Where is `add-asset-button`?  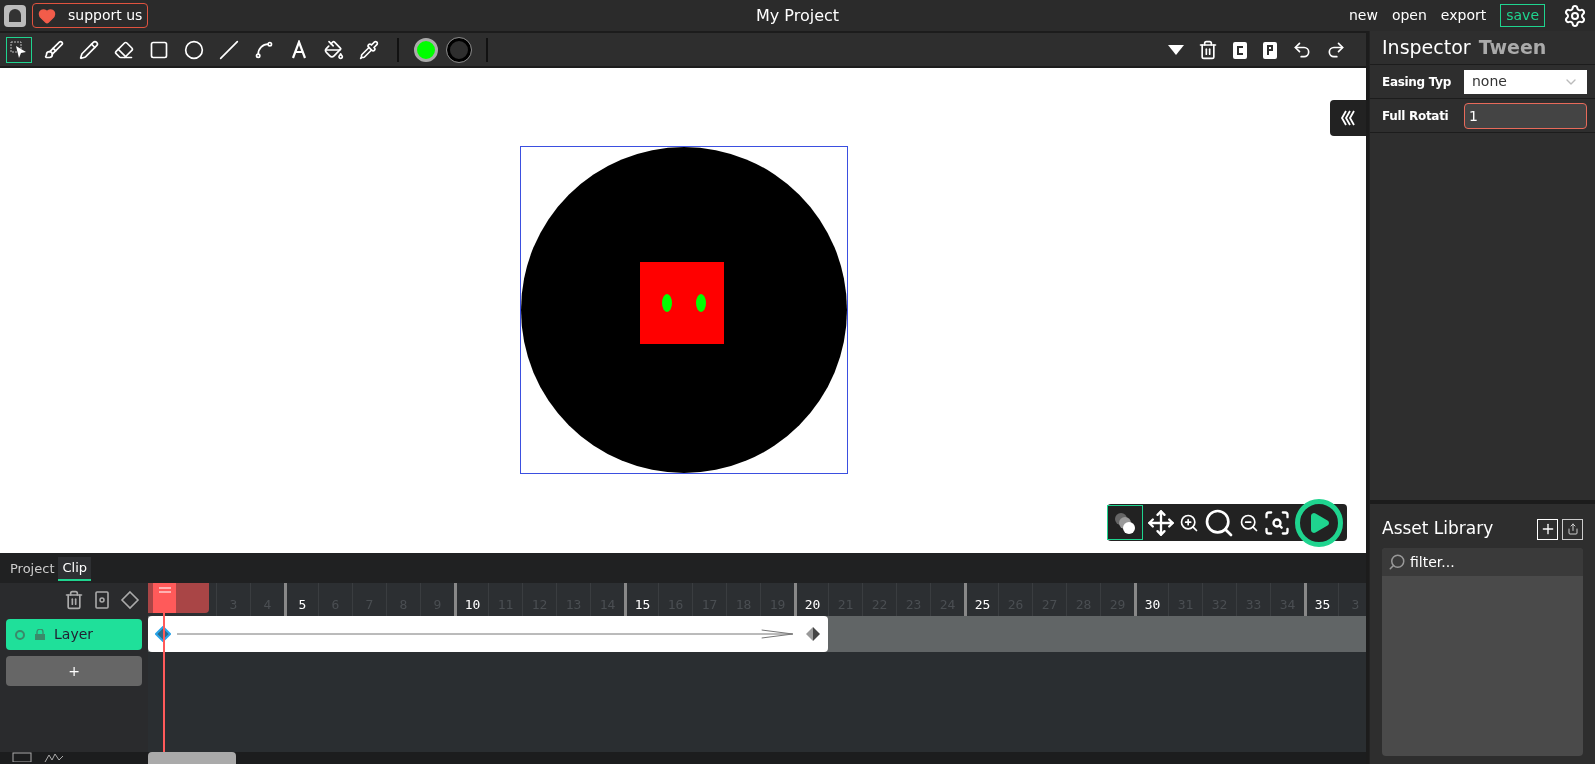 add-asset-button is located at coordinates (1547, 529).